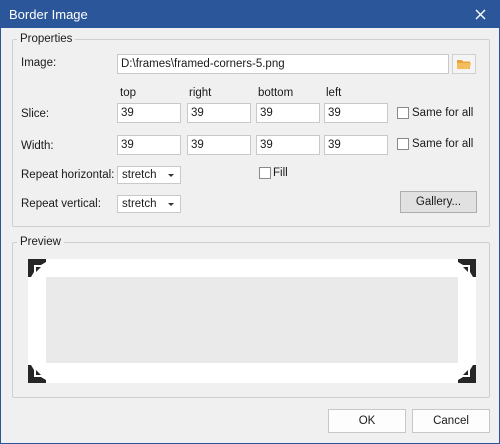  Describe the element at coordinates (403, 113) in the screenshot. I see `slice-same-for-all-checkbox` at that location.